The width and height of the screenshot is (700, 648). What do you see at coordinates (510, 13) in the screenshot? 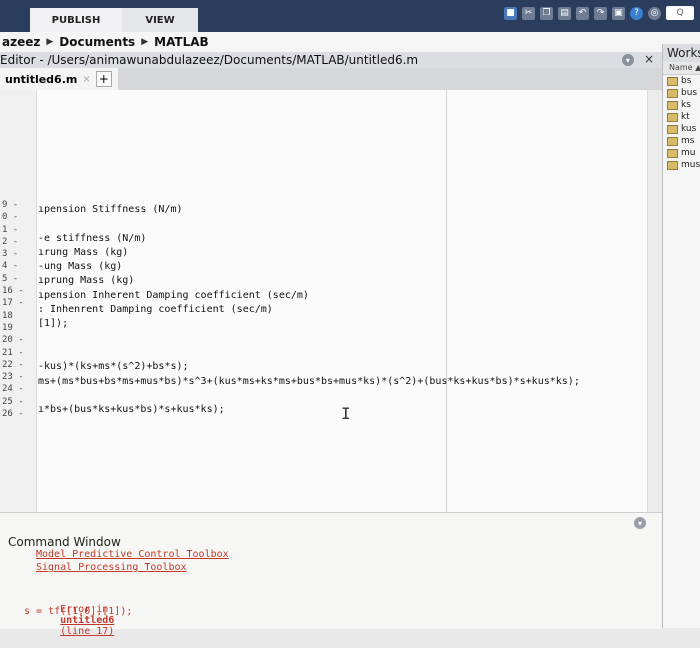
I see `save-icon: ■` at bounding box center [510, 13].